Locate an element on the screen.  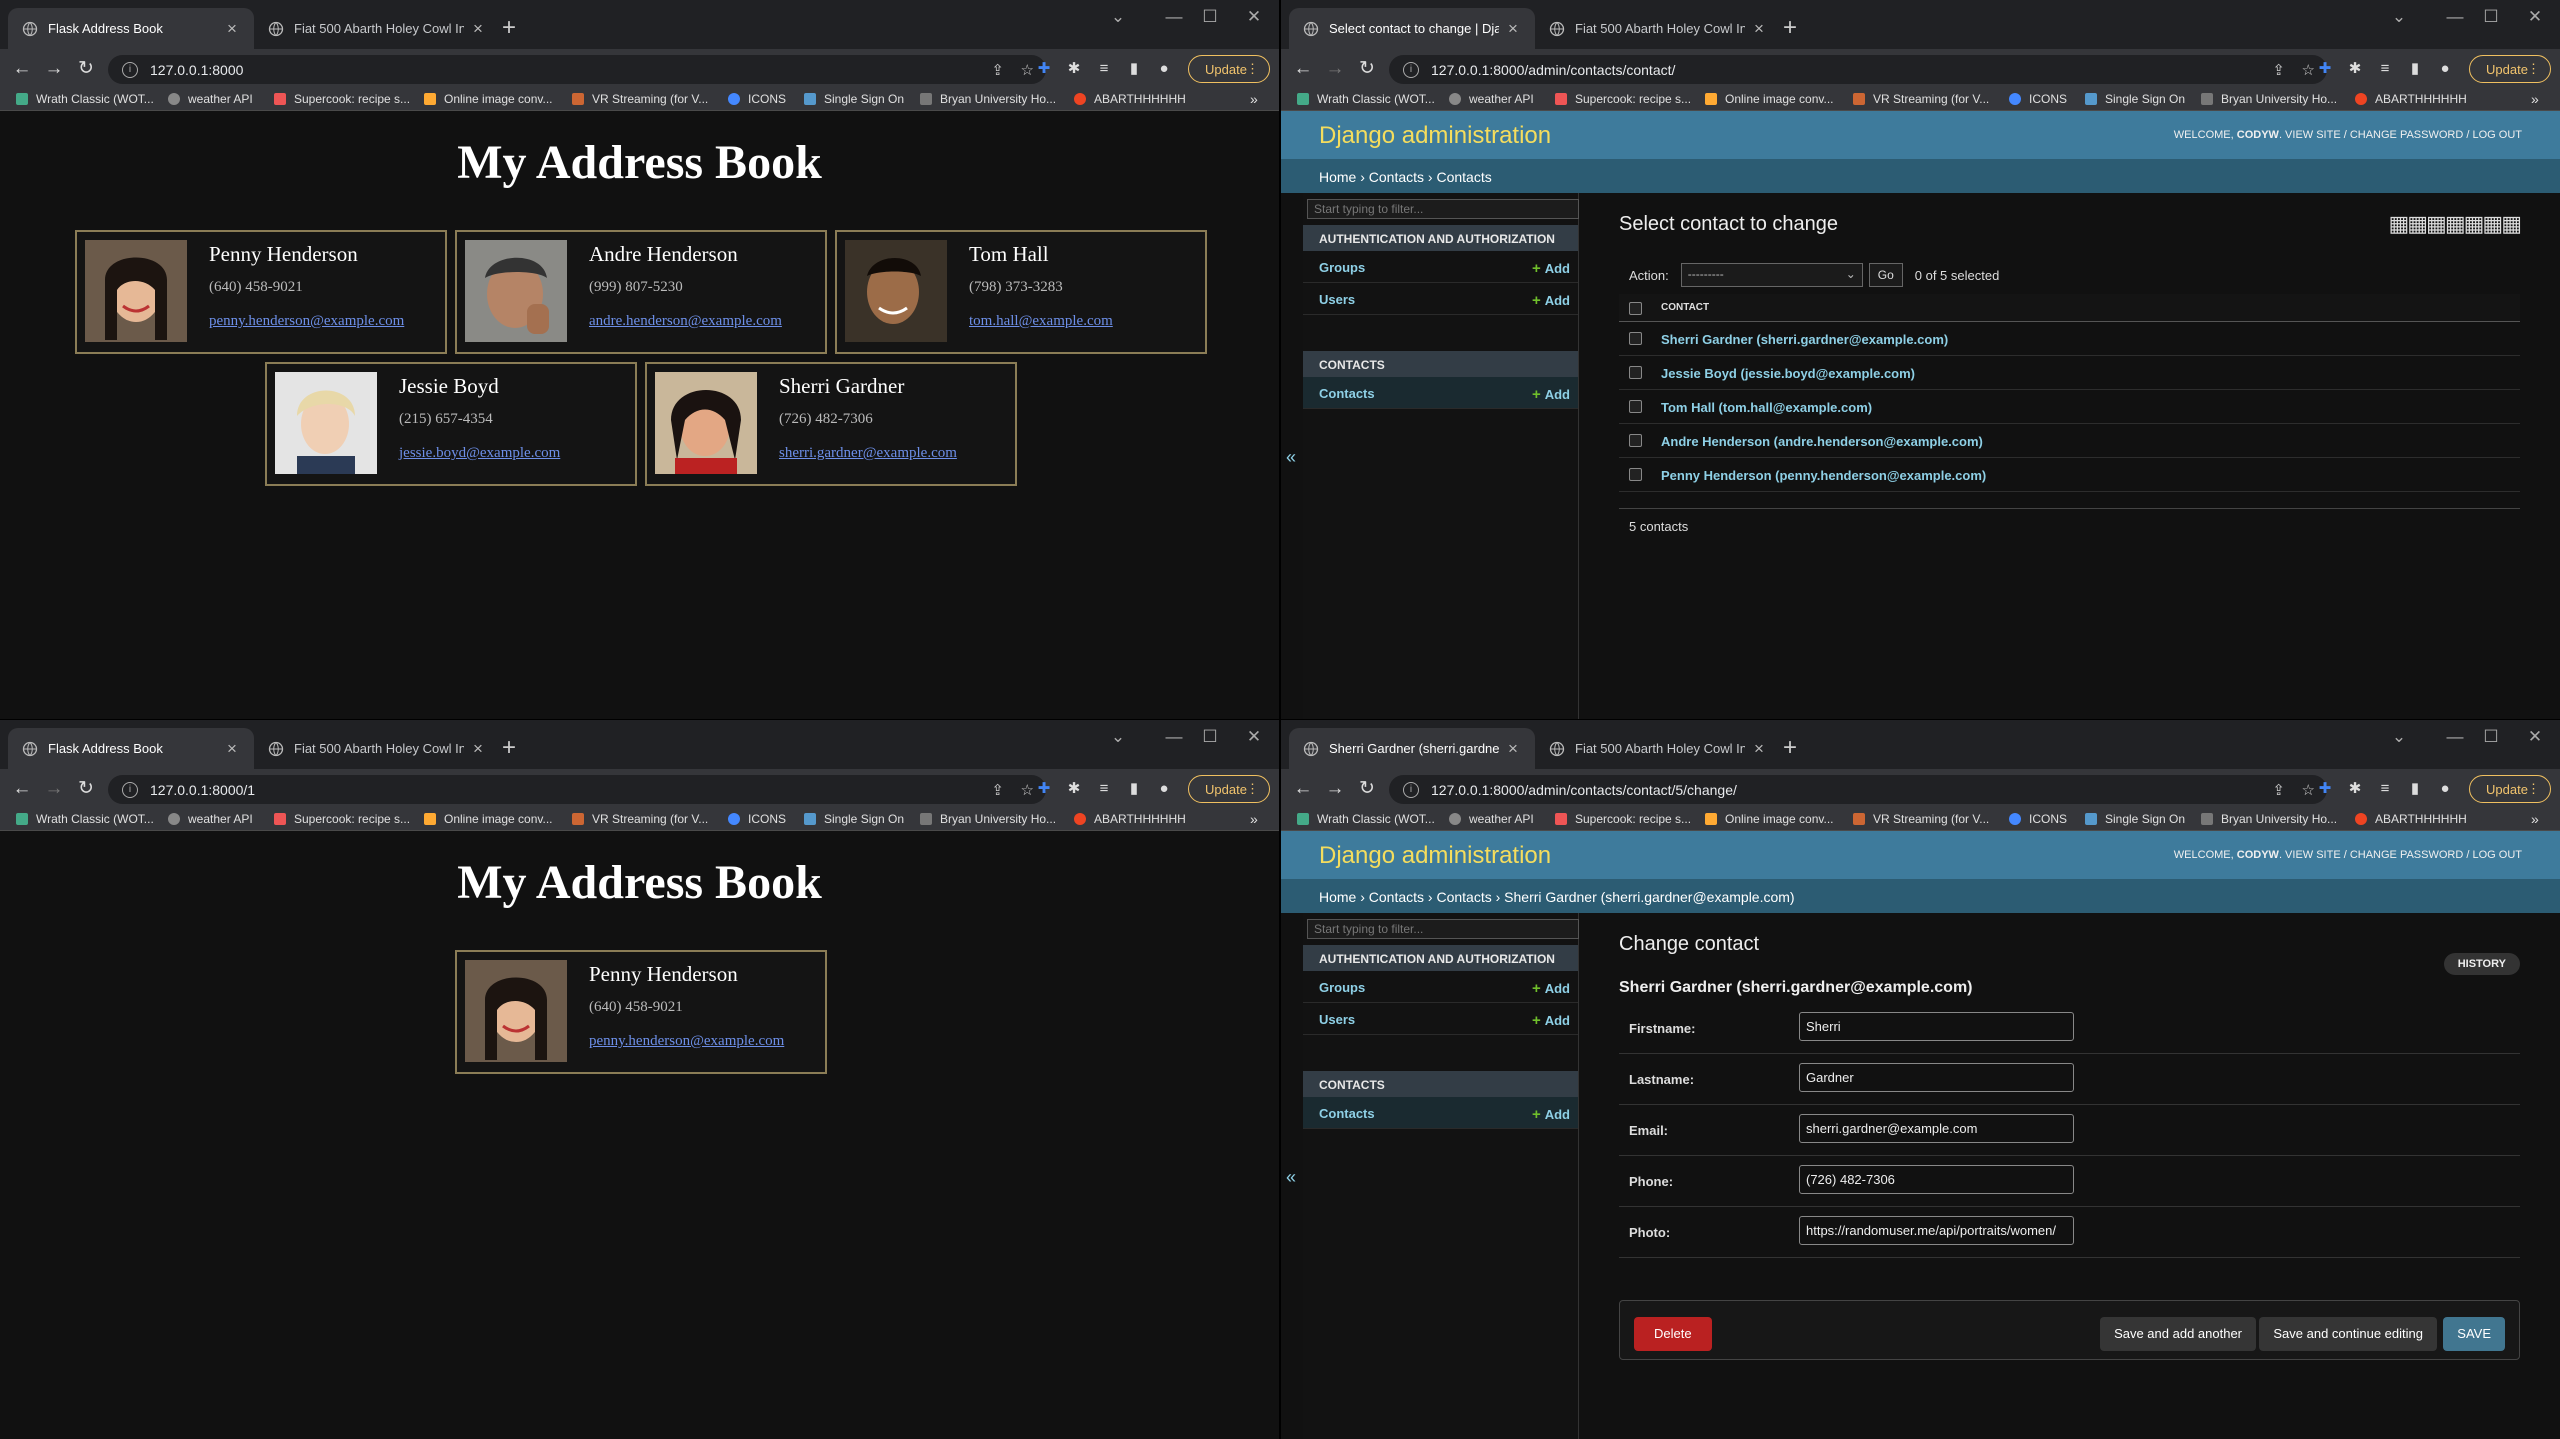
email-field: sherri.gardner@example.com is located at coordinates (1936, 1128).